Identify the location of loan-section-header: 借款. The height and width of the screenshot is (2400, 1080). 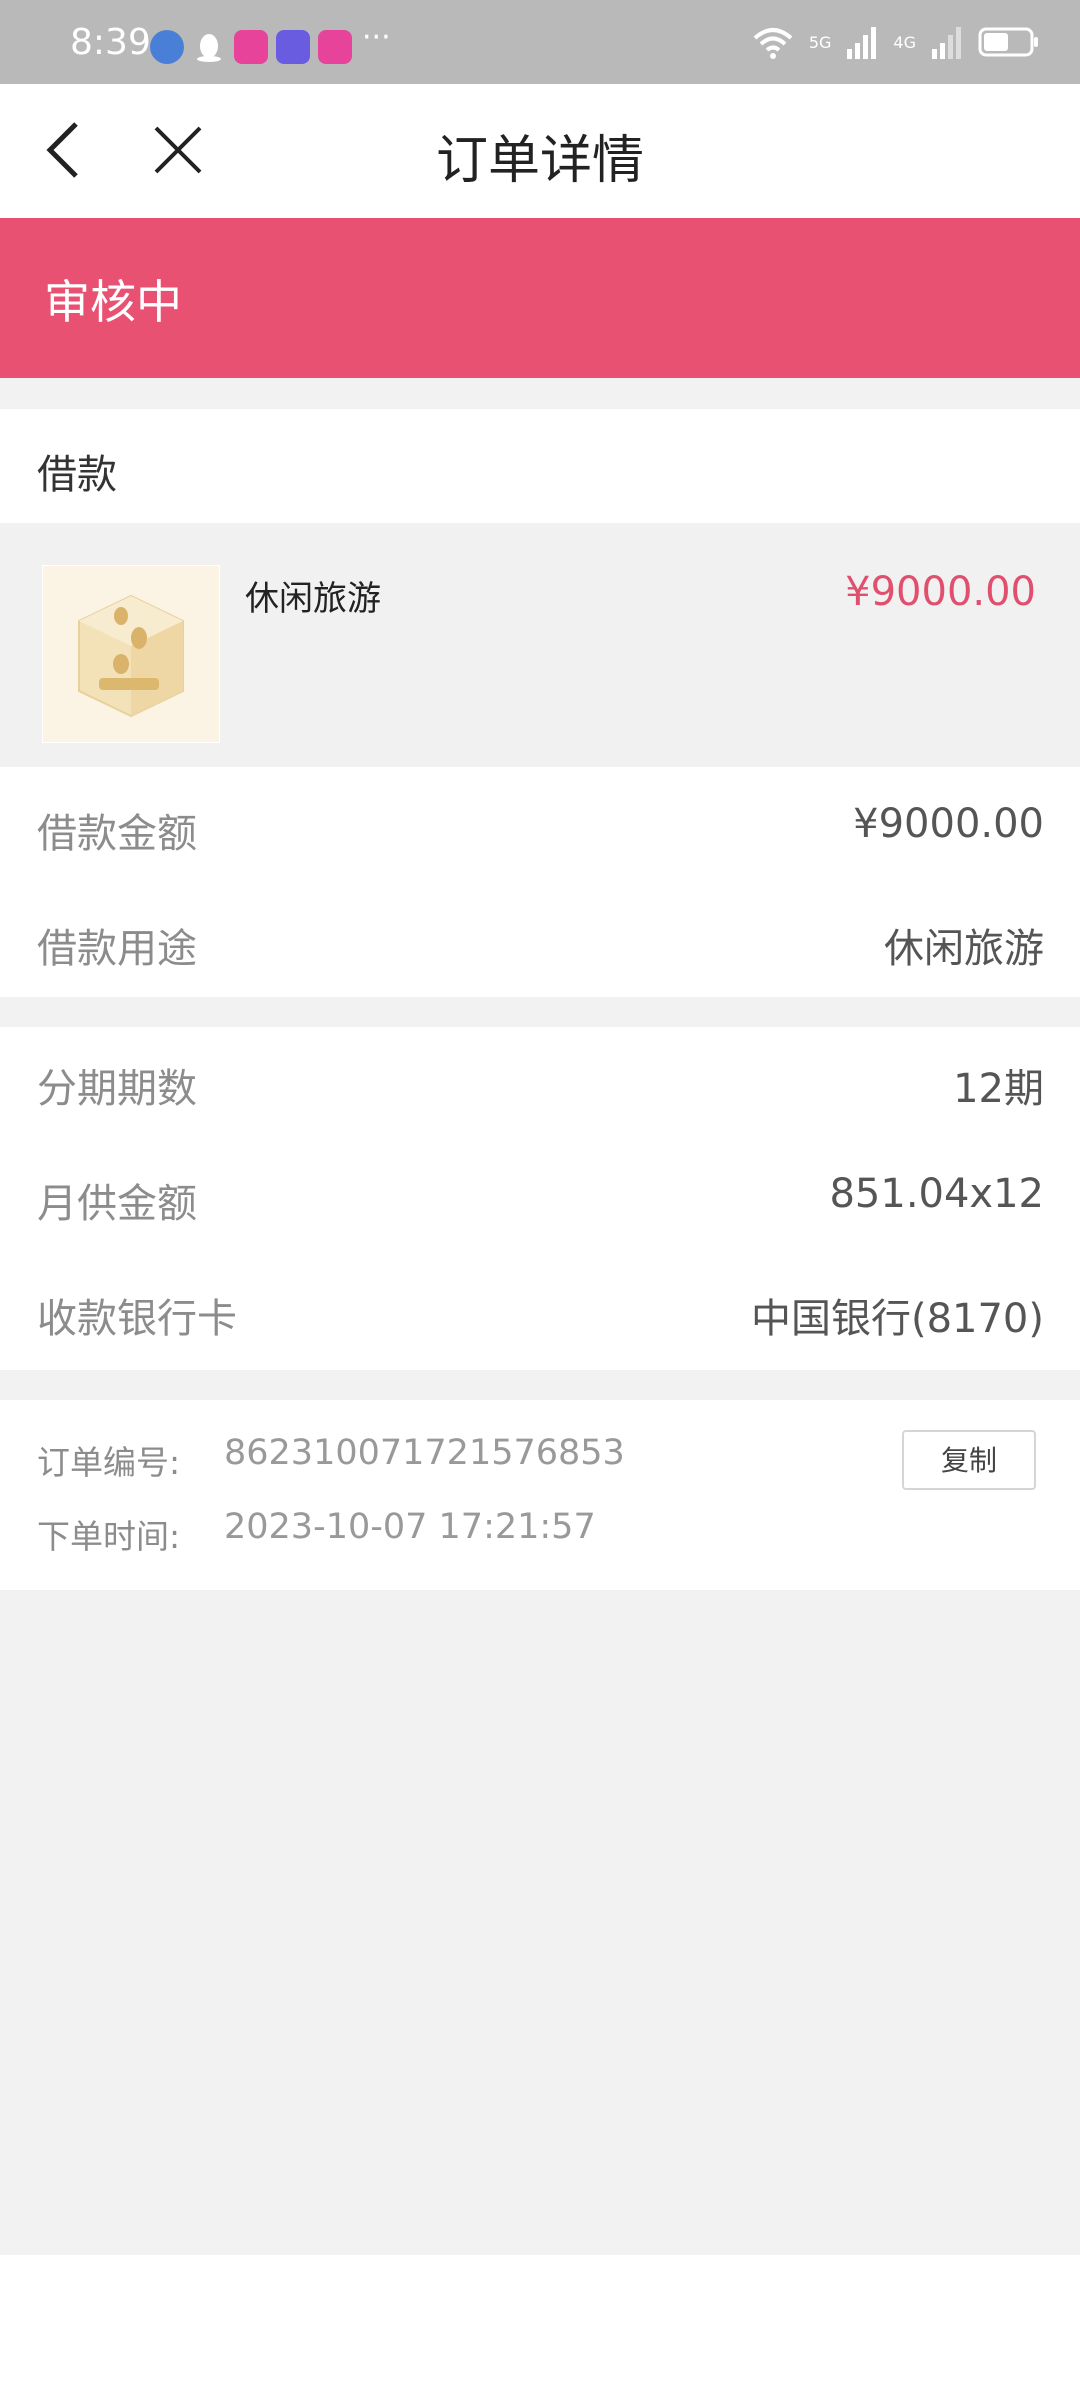
(540, 466).